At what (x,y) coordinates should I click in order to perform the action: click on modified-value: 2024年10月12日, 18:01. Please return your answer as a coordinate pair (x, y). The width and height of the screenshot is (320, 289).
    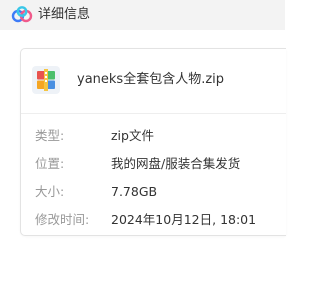
    Looking at the image, I should click on (184, 219).